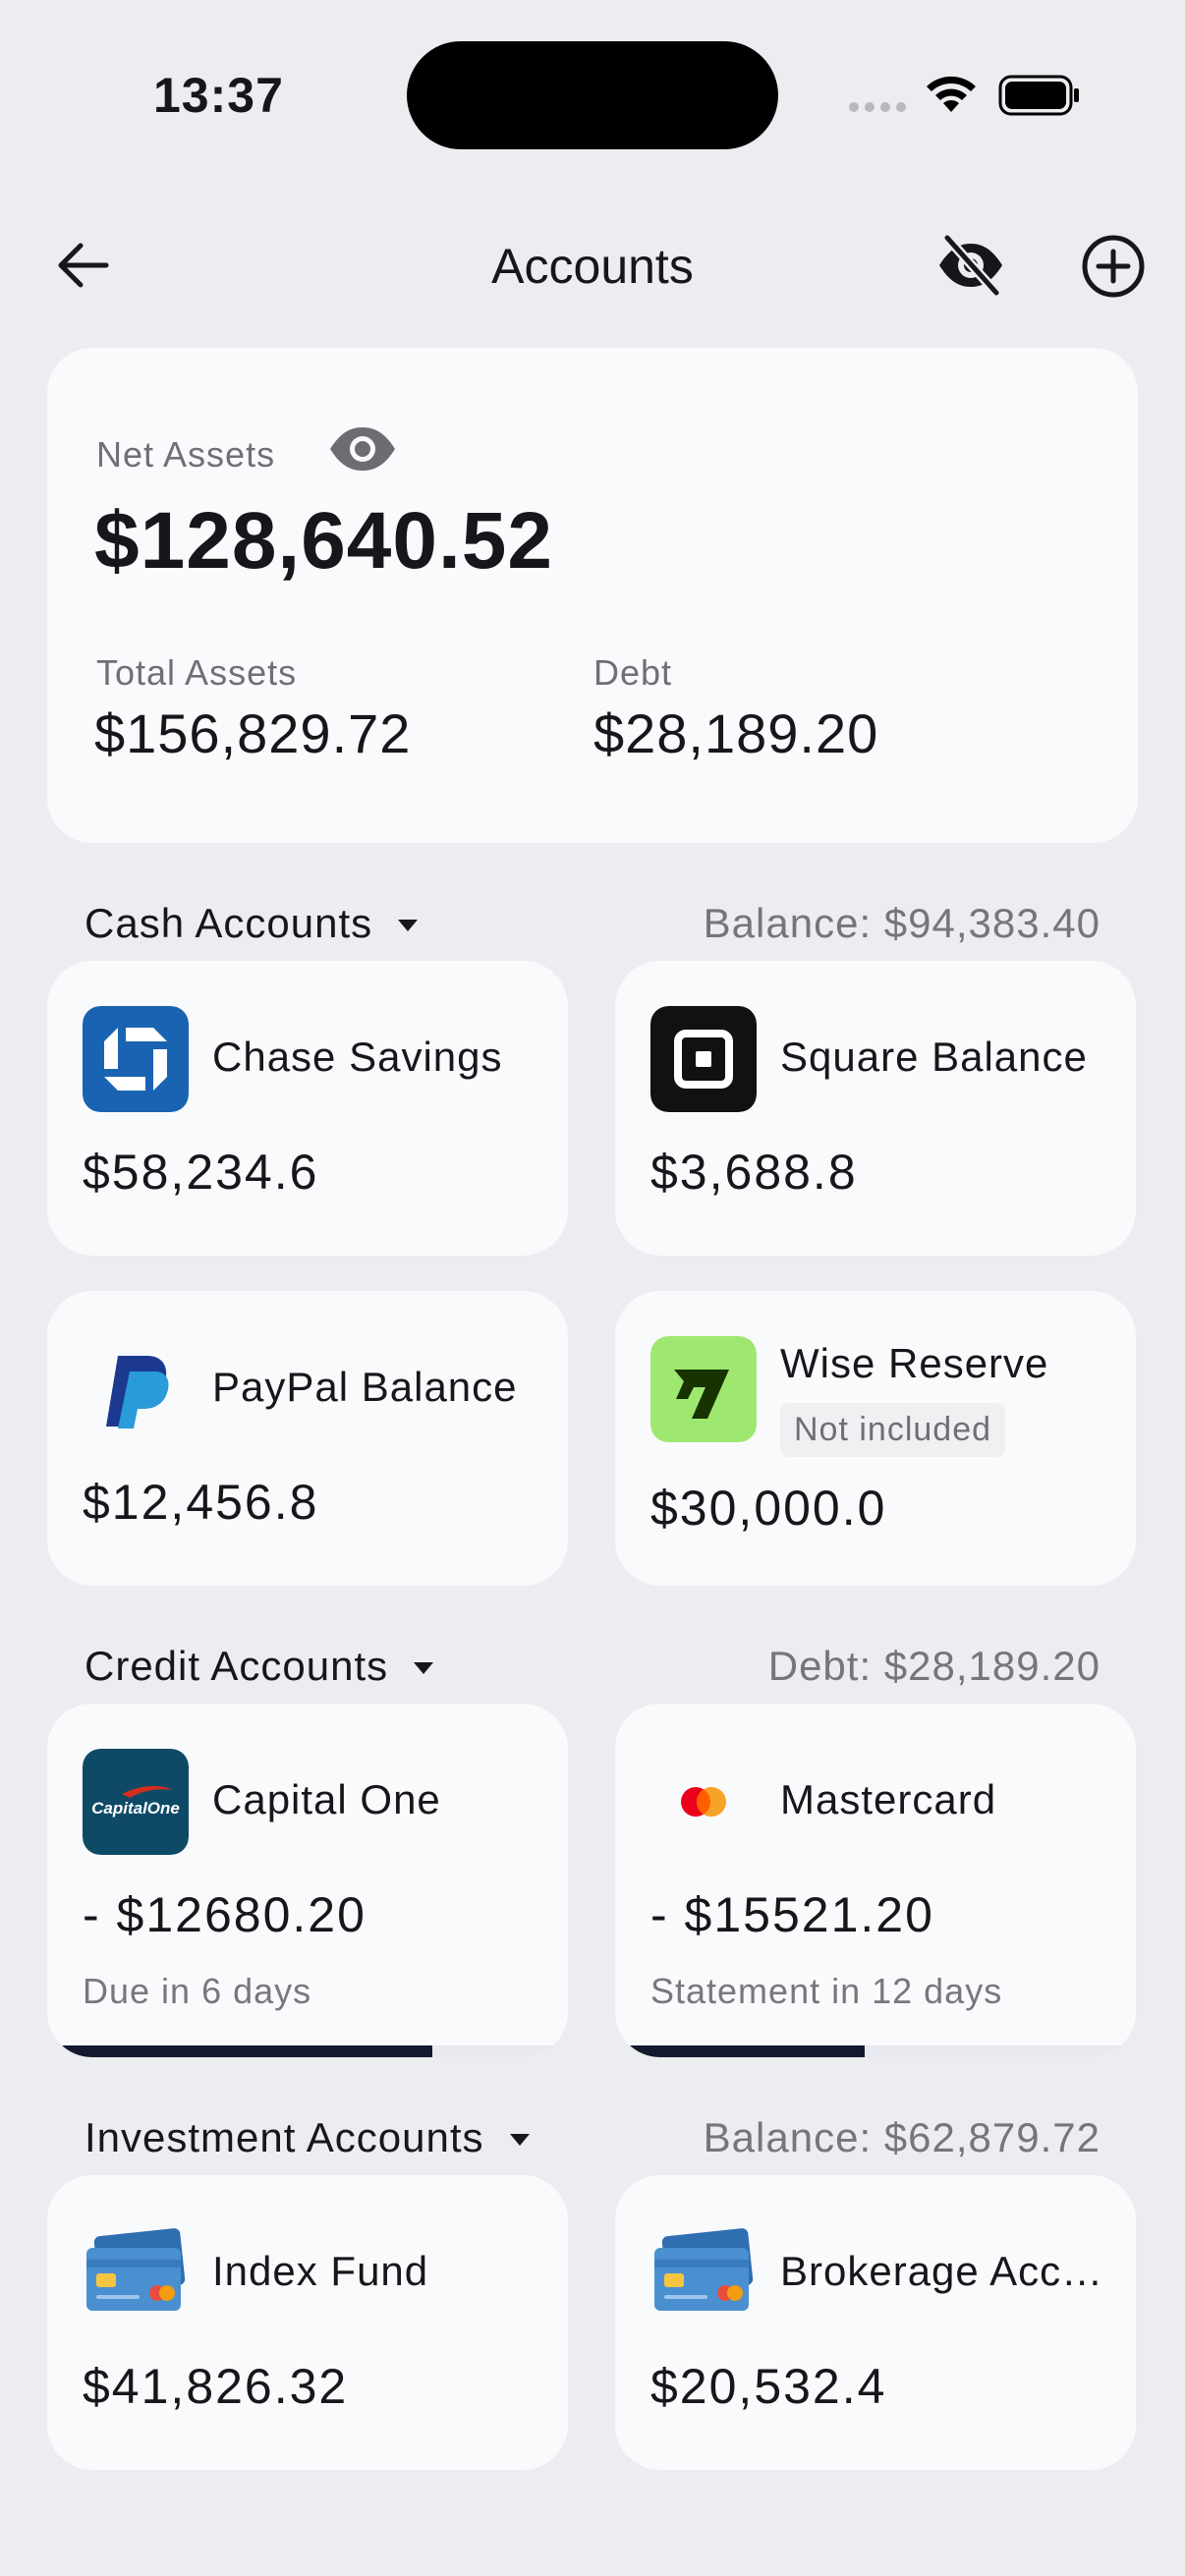  What do you see at coordinates (703, 1802) in the screenshot?
I see `mastercard-logo` at bounding box center [703, 1802].